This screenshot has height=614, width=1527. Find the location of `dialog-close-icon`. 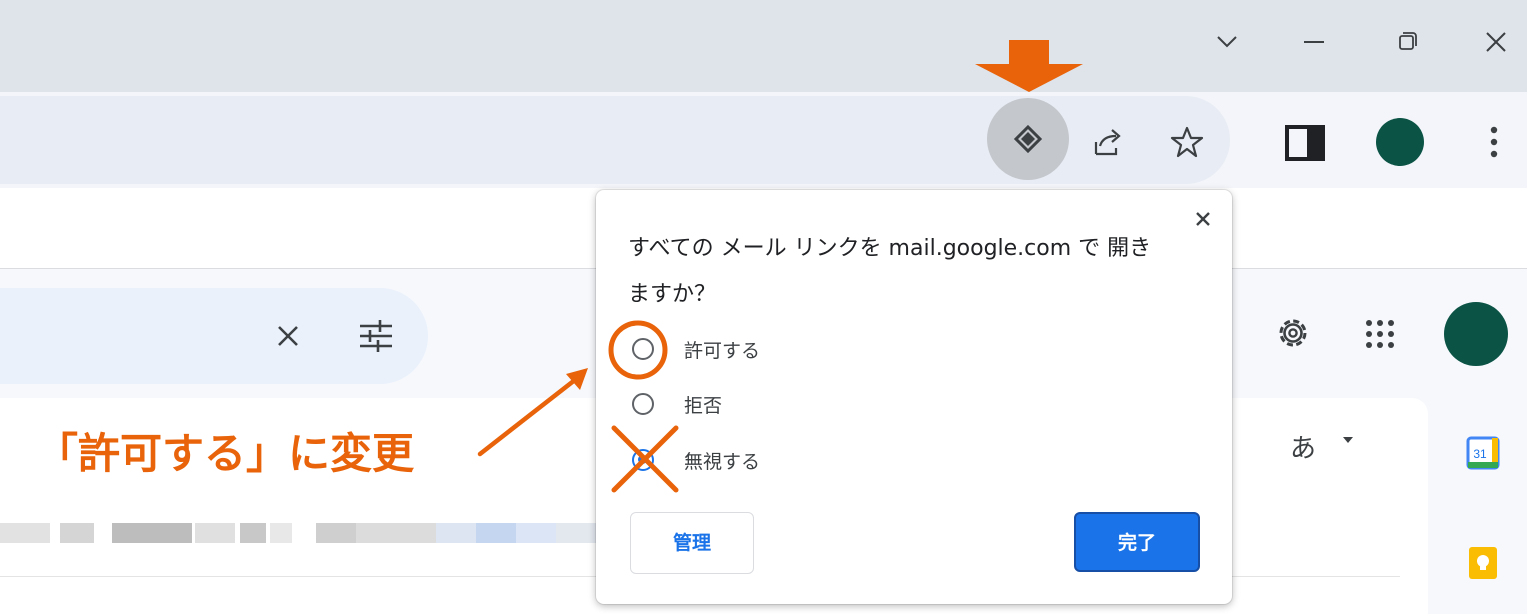

dialog-close-icon is located at coordinates (1203, 219).